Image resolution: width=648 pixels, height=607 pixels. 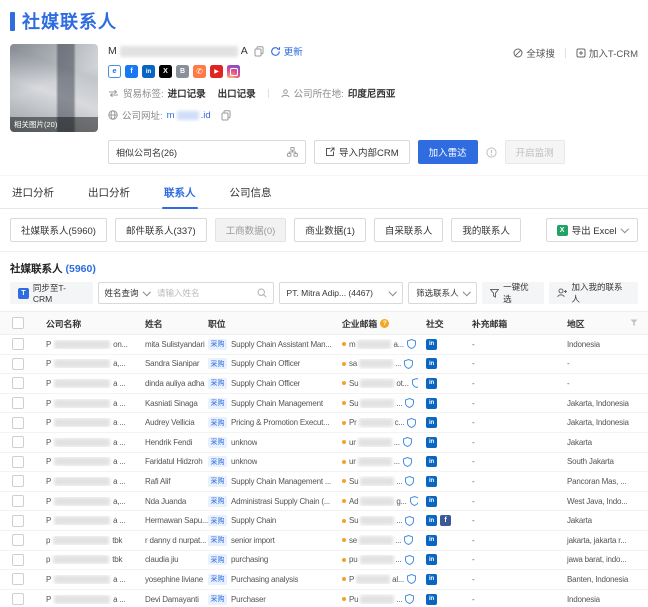 What do you see at coordinates (593, 293) in the screenshot?
I see `add-to-my-contacts-button: 加入我的联系人` at bounding box center [593, 293].